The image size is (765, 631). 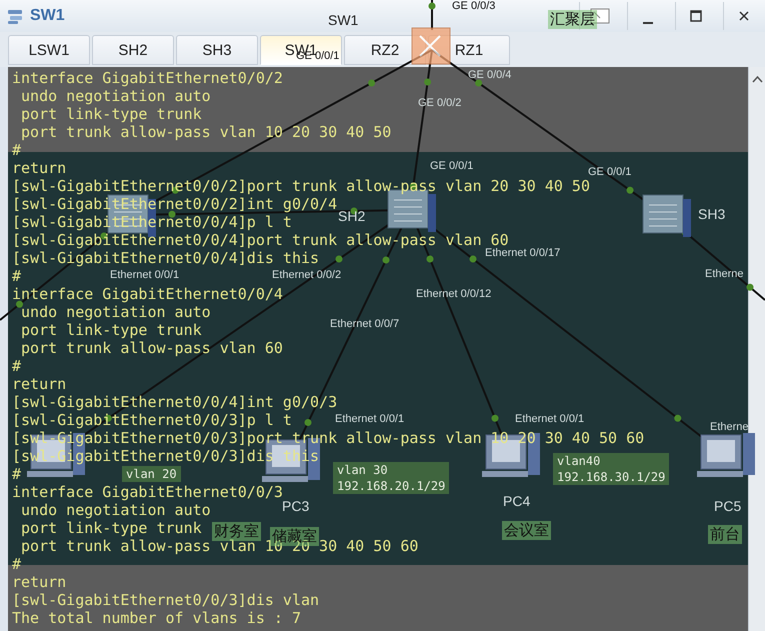 I want to click on router-icon, so click(x=431, y=46).